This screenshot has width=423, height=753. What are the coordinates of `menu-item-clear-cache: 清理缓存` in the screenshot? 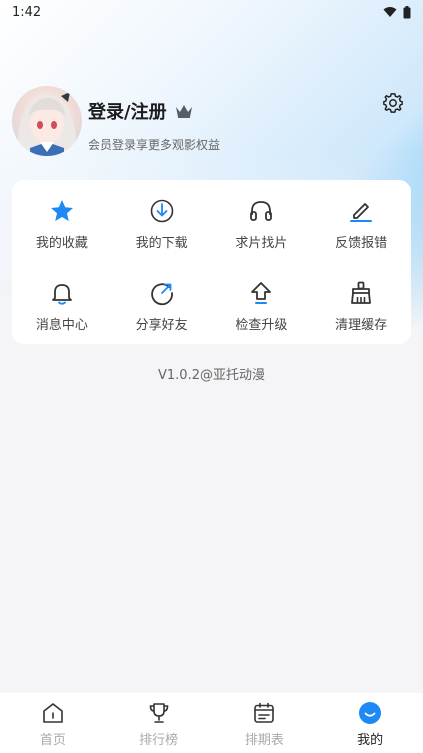 It's located at (361, 303).